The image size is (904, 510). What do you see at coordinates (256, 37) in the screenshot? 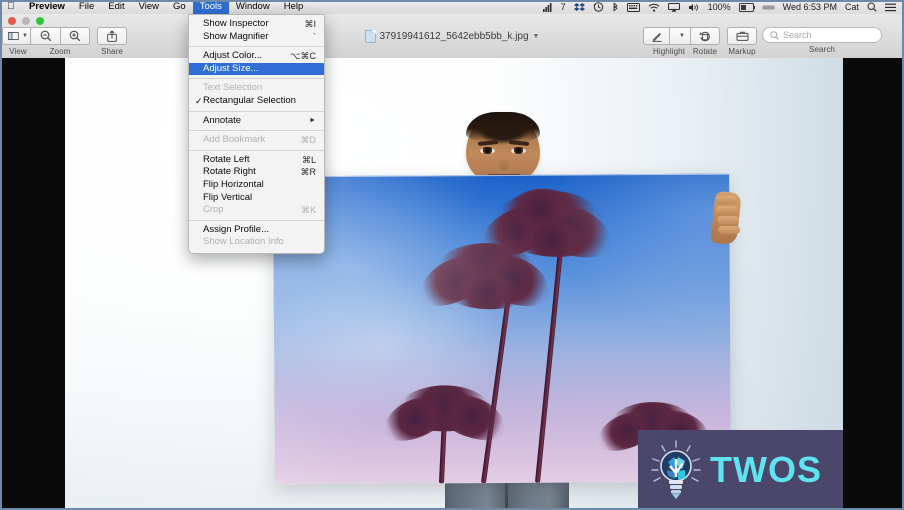
I see `menu-item-show-magnifier: Show Magnifier `` at bounding box center [256, 37].